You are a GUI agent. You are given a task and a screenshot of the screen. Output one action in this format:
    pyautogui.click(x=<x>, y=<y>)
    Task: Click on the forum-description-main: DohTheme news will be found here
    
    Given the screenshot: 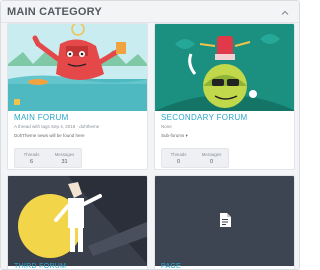 What is the action you would take?
    pyautogui.click(x=49, y=135)
    